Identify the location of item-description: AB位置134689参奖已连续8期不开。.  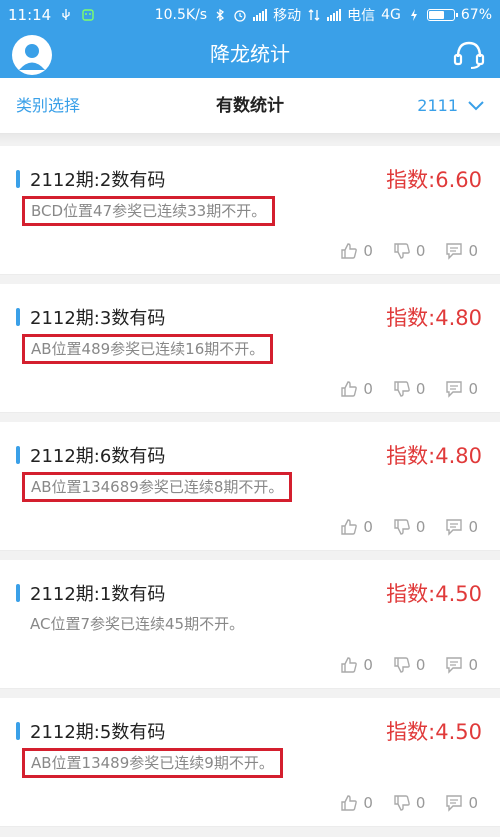
(157, 487).